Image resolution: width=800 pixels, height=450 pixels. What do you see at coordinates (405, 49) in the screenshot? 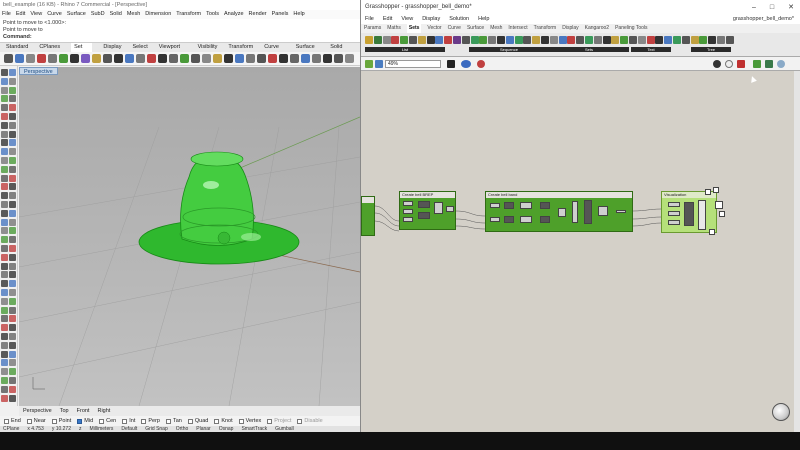
I see `gh-ribbon-group-list: List` at bounding box center [405, 49].